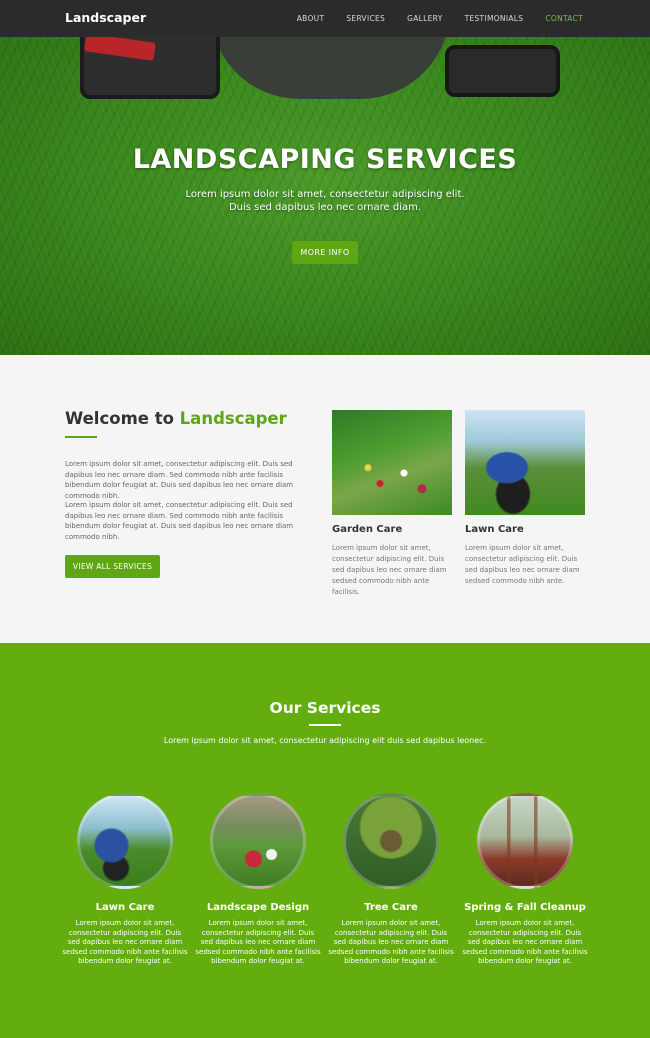 The height and width of the screenshot is (1038, 650). What do you see at coordinates (81, 437) in the screenshot?
I see `heading-underline` at bounding box center [81, 437].